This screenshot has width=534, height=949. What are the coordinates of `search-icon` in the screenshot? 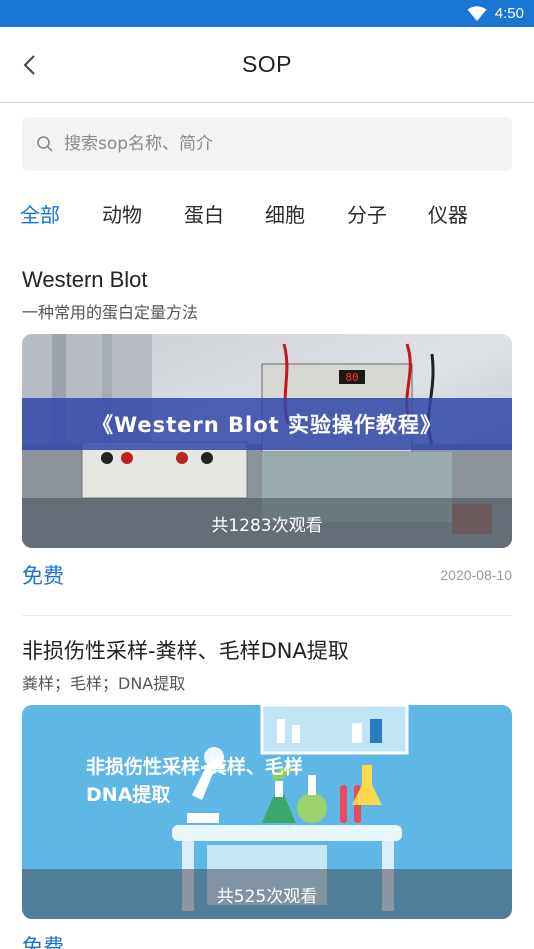 It's located at (45, 144).